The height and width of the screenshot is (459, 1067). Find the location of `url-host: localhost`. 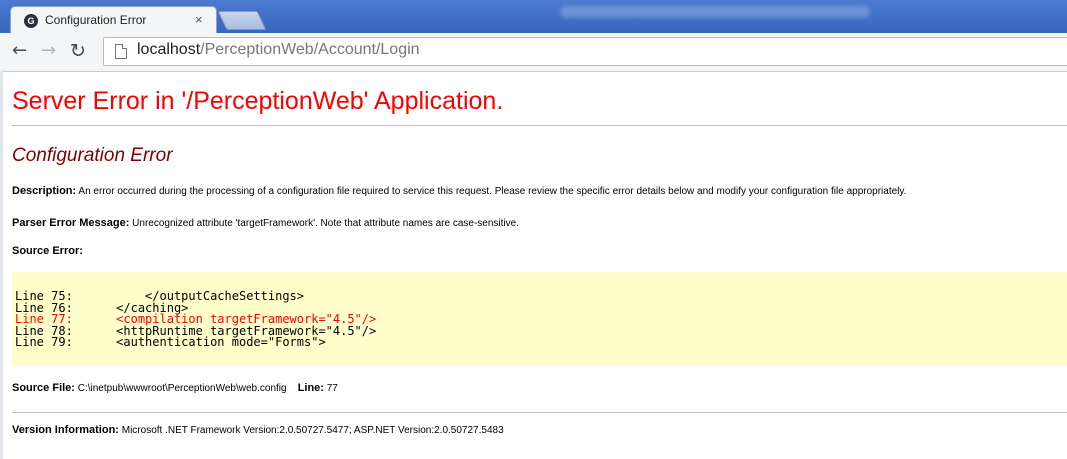

url-host: localhost is located at coordinates (169, 49).